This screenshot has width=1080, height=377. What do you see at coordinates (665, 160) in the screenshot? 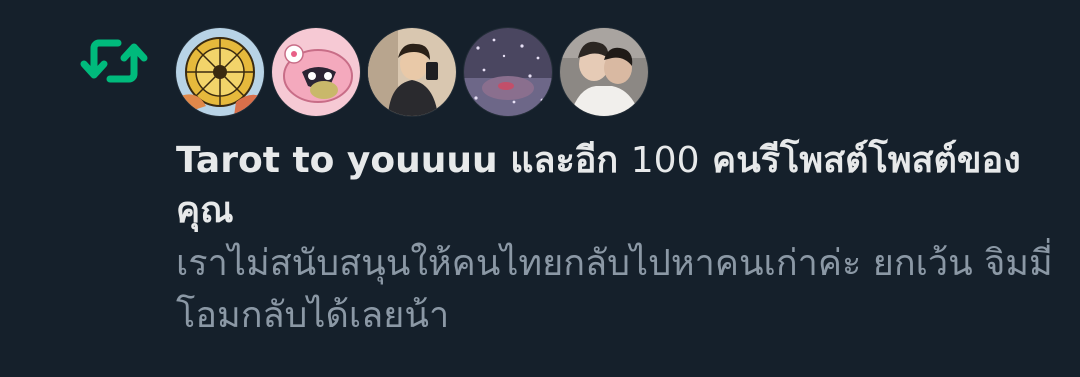
I see `repost-count: 100` at bounding box center [665, 160].